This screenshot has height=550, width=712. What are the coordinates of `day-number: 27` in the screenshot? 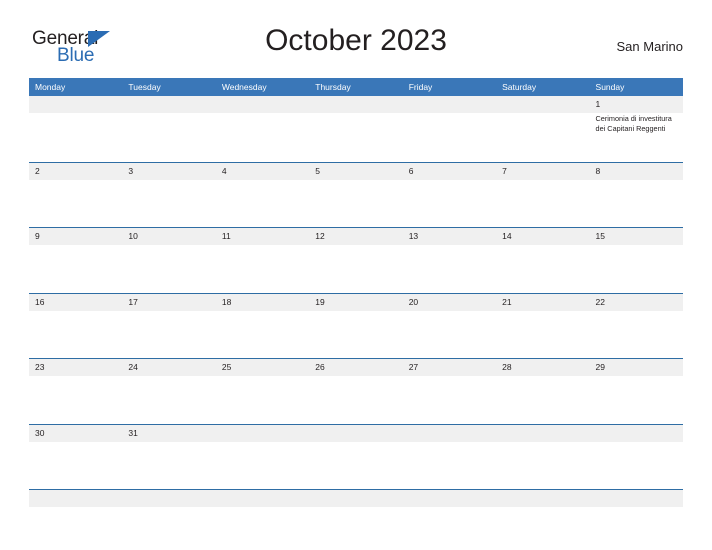 It's located at (413, 367).